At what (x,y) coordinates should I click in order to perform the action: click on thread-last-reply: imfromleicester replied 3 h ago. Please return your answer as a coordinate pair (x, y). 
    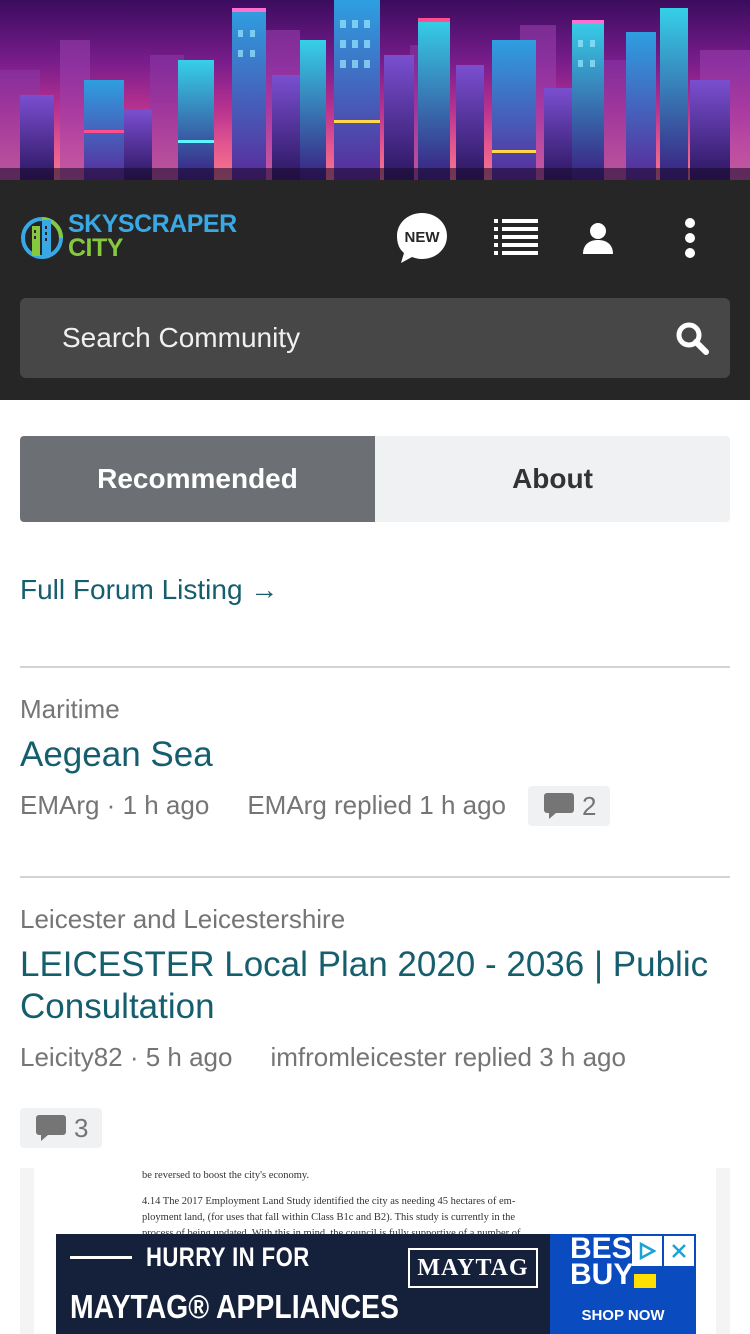
    Looking at the image, I should click on (448, 1057).